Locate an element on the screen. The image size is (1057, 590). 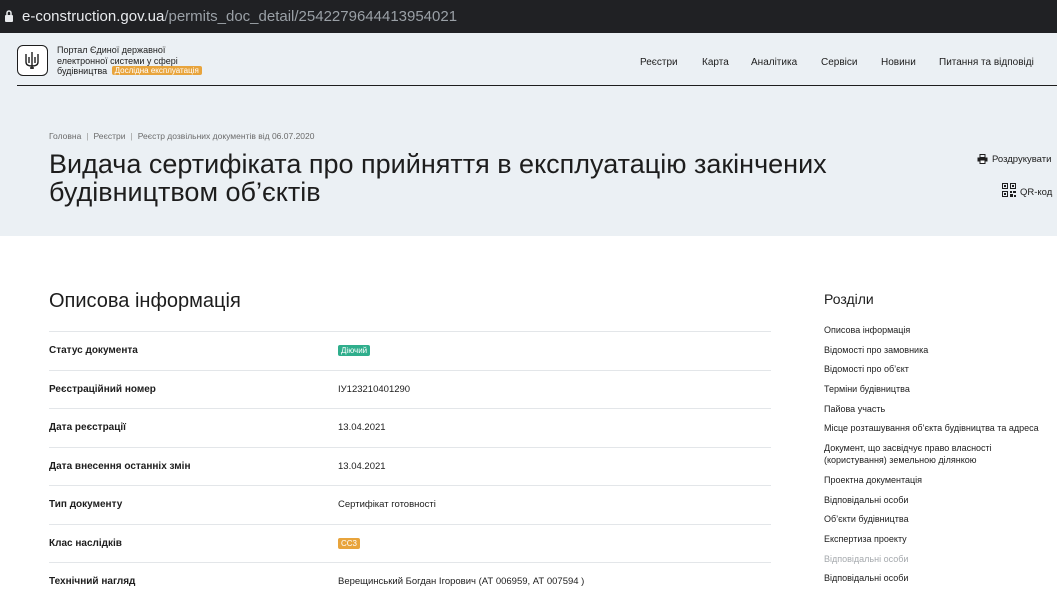
row-label: Дата реєстрації is located at coordinates (87, 427).